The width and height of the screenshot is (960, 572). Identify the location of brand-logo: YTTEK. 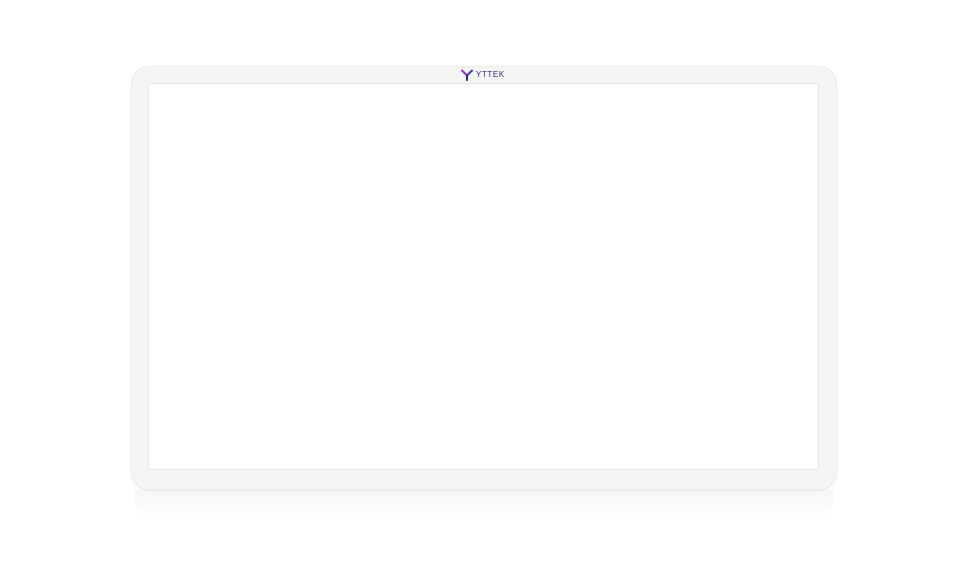
(483, 75).